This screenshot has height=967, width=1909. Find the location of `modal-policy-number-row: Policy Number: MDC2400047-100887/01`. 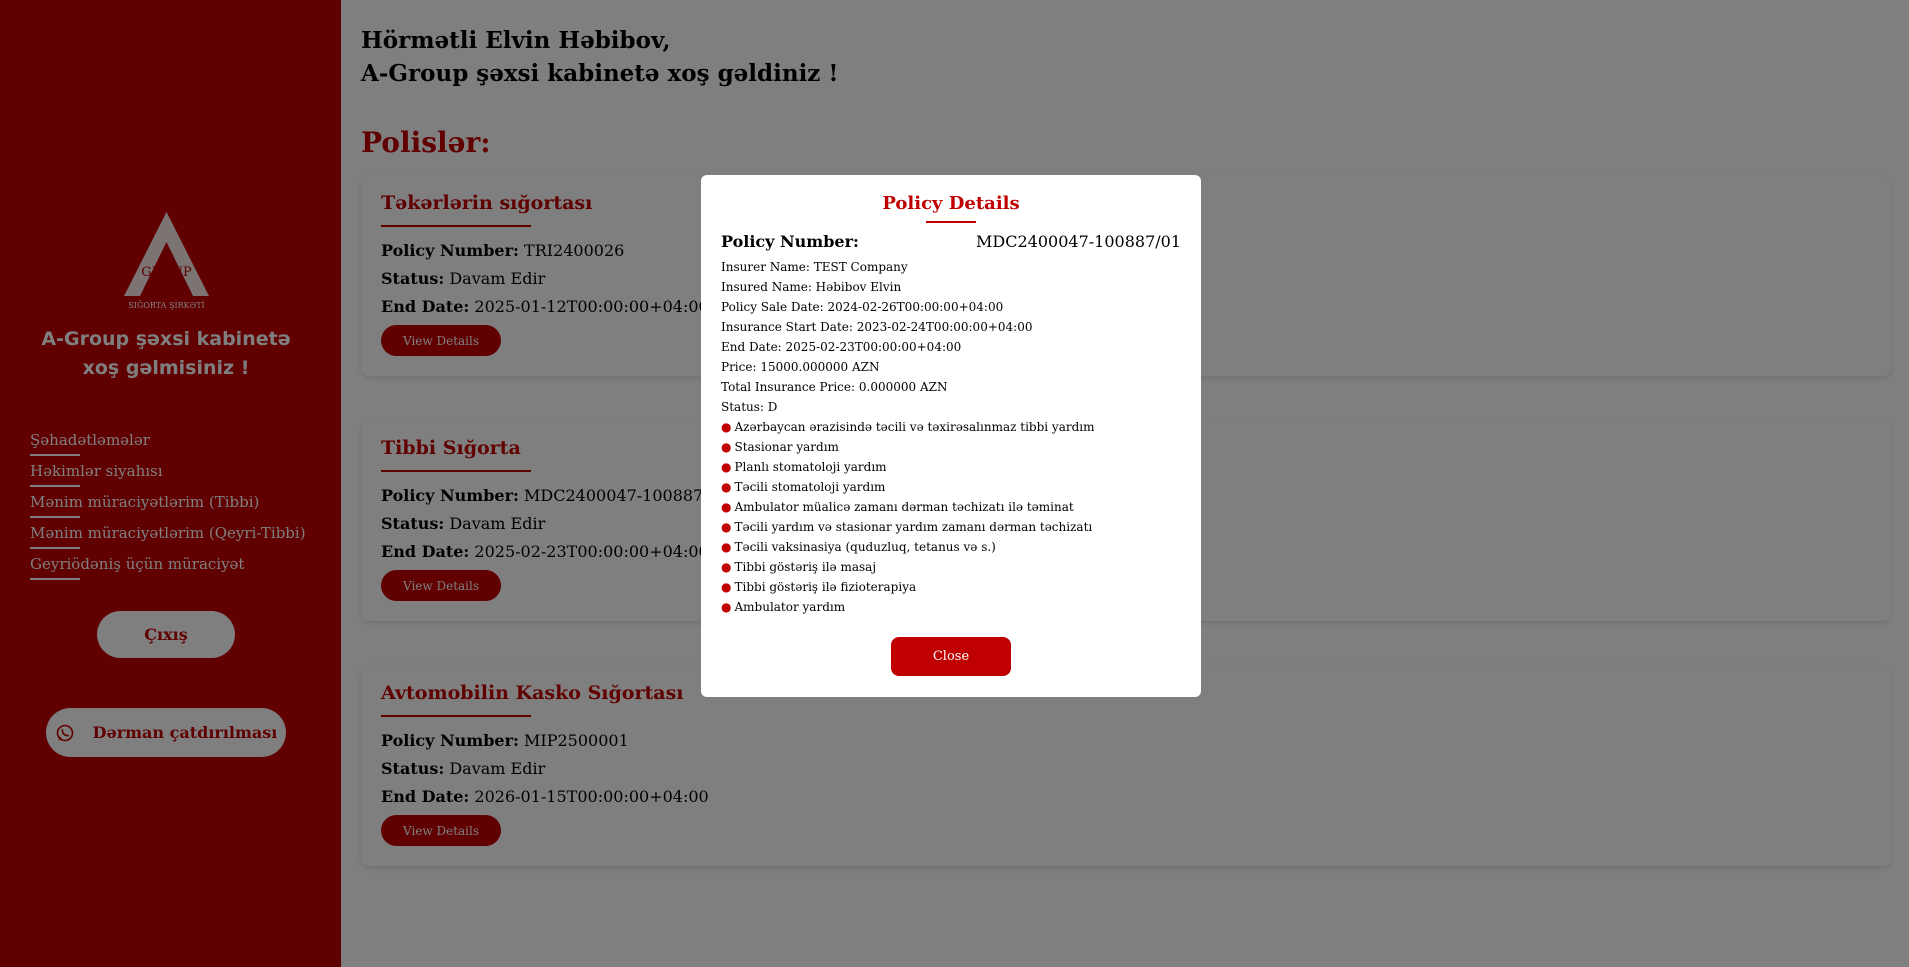

modal-policy-number-row: Policy Number: MDC2400047-100887/01 is located at coordinates (951, 241).